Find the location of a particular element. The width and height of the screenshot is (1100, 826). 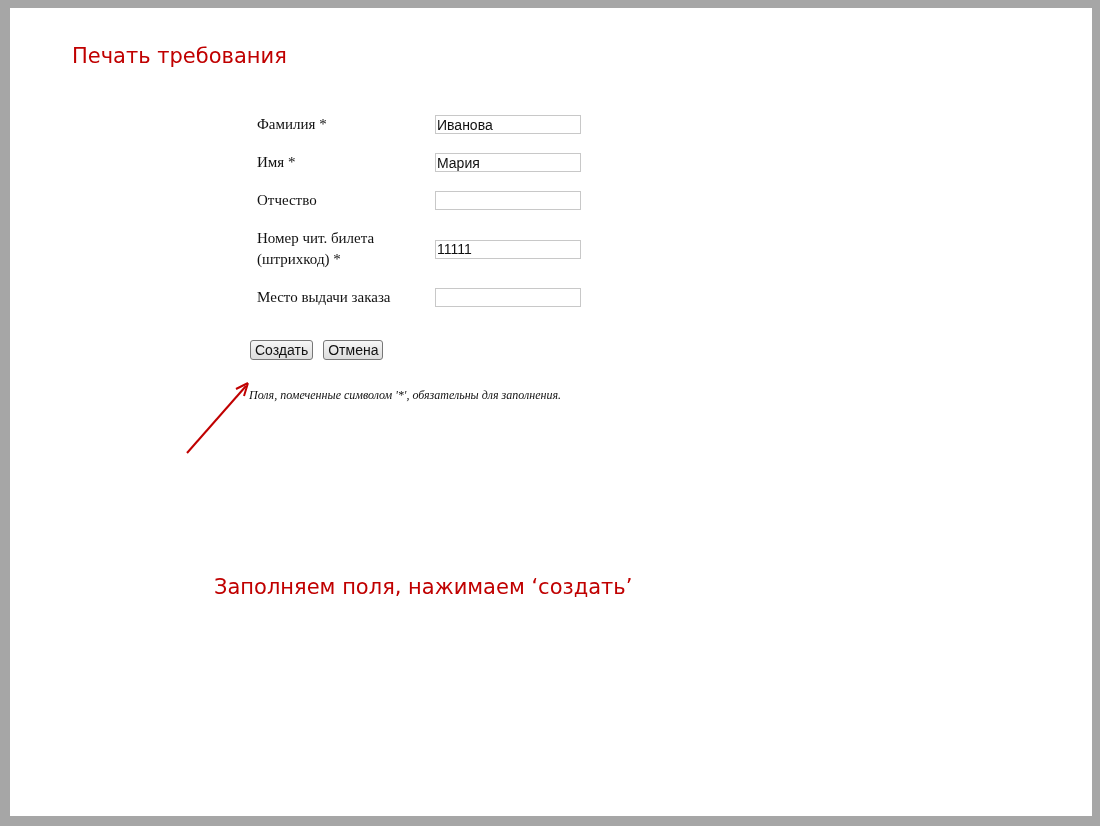

pointer-arrow is located at coordinates (217, 418).